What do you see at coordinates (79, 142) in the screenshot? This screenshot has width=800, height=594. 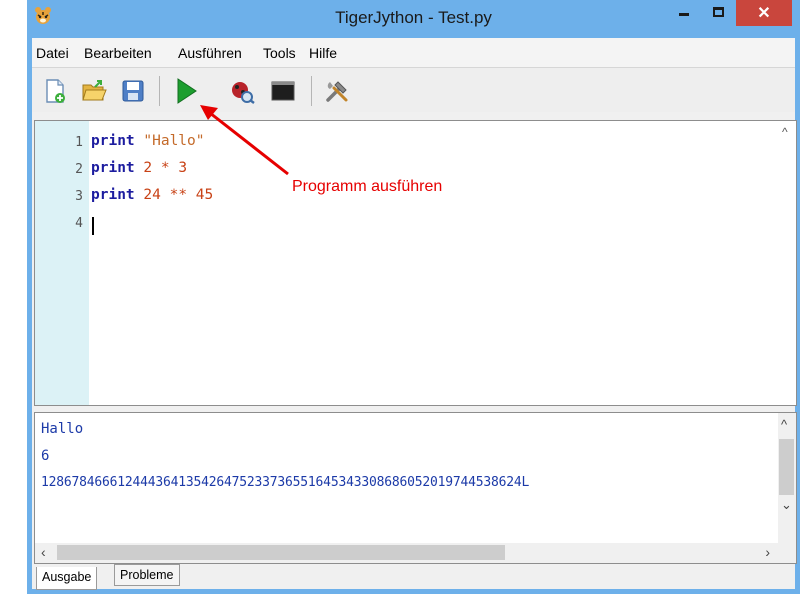 I see `line-number: 1` at bounding box center [79, 142].